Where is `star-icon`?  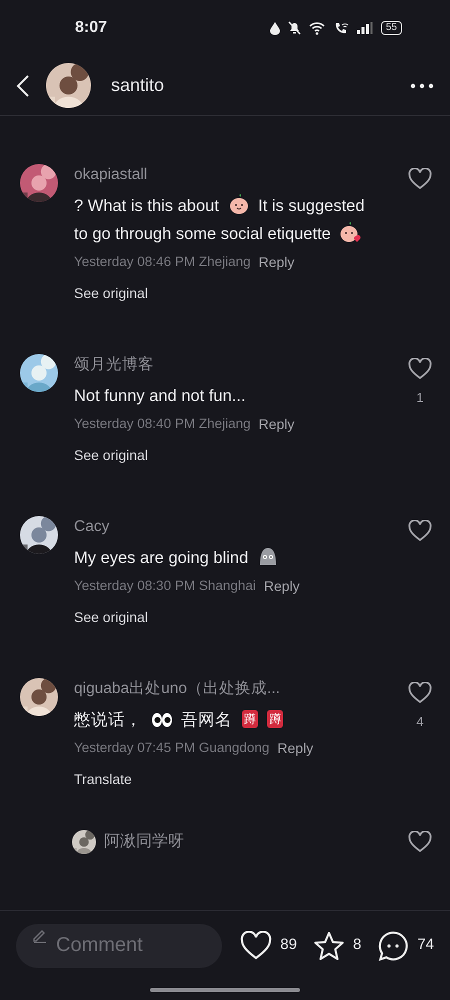 star-icon is located at coordinates (328, 945).